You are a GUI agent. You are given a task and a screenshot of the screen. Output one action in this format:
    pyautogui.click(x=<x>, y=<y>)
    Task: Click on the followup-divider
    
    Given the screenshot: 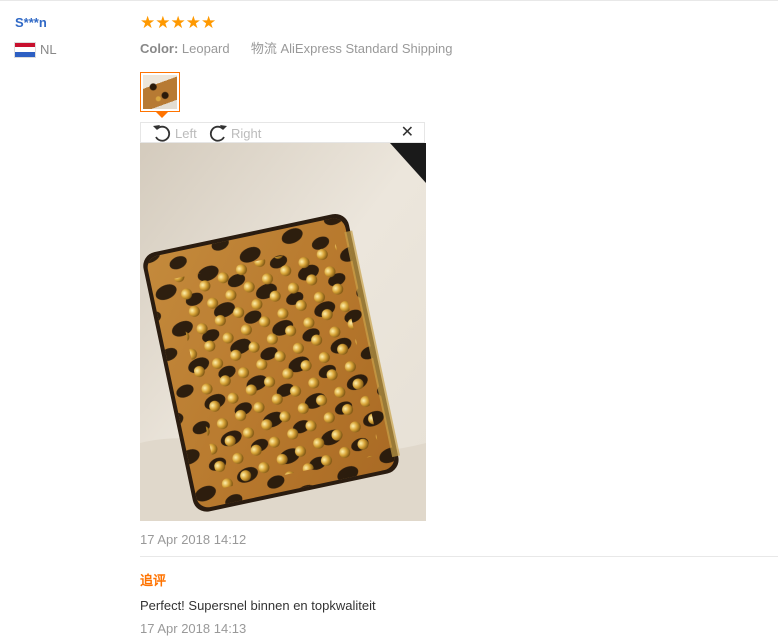 What is the action you would take?
    pyautogui.click(x=459, y=556)
    